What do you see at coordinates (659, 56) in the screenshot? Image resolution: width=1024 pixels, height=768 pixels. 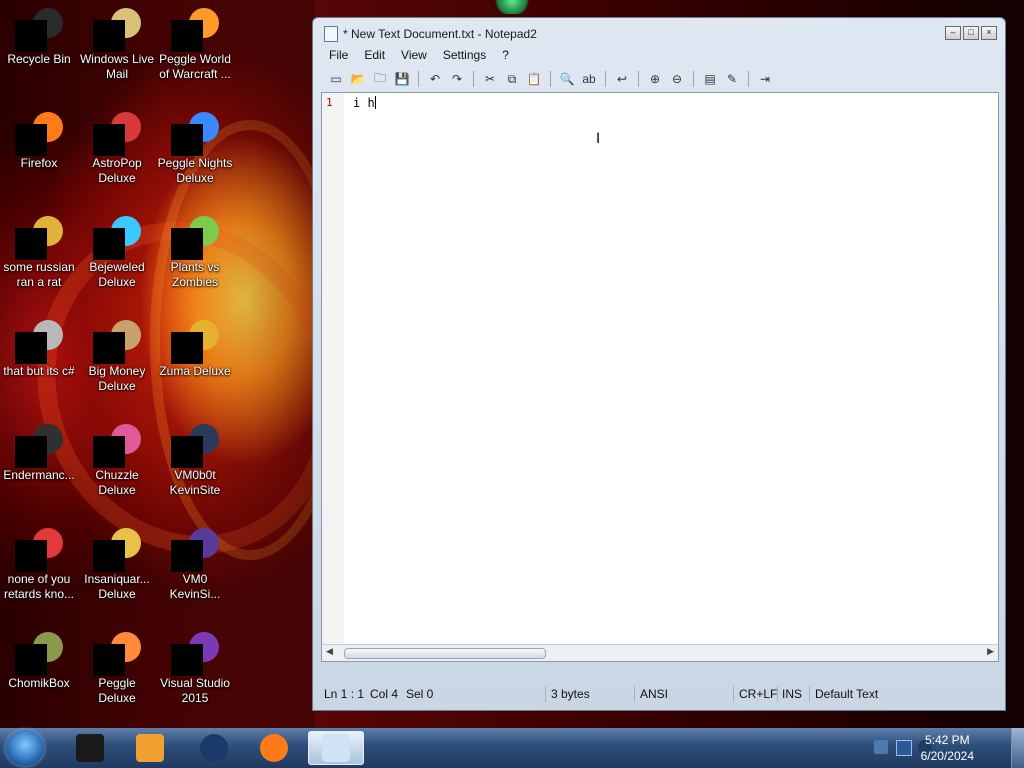 I see `menu-bar: File Edit View Settings?` at bounding box center [659, 56].